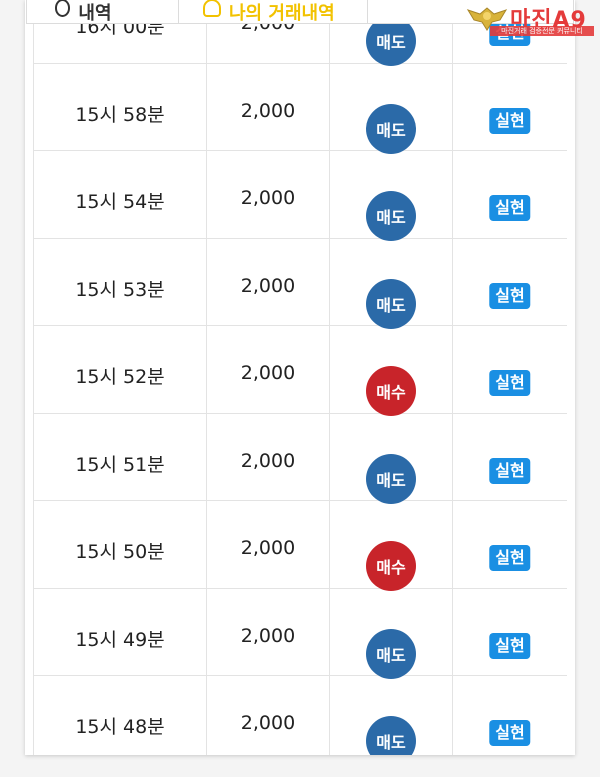 The image size is (600, 777). What do you see at coordinates (63, 8) in the screenshot?
I see `clock-icon` at bounding box center [63, 8].